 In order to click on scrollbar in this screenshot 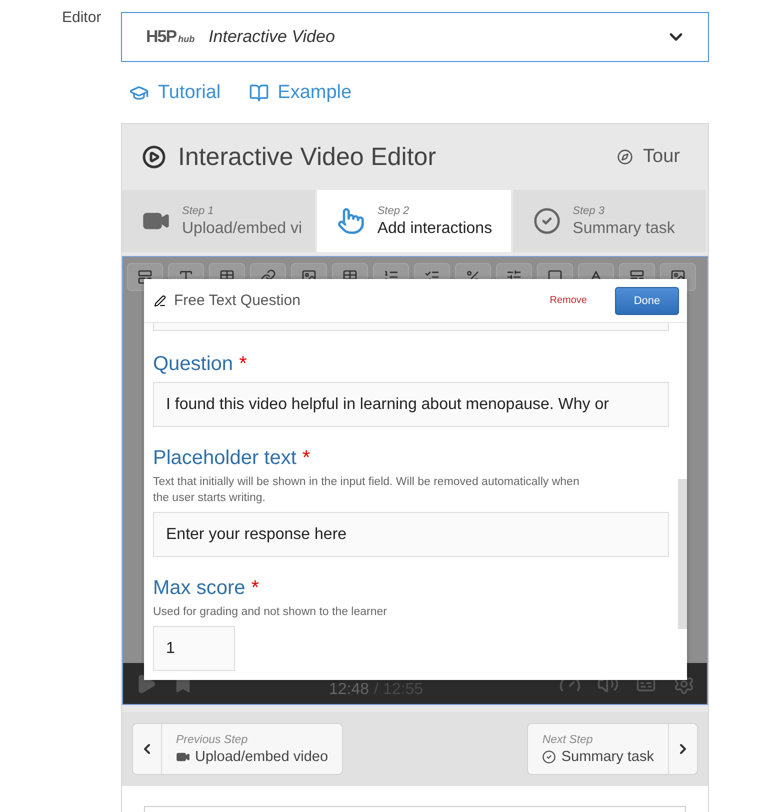, I will do `click(682, 554)`.